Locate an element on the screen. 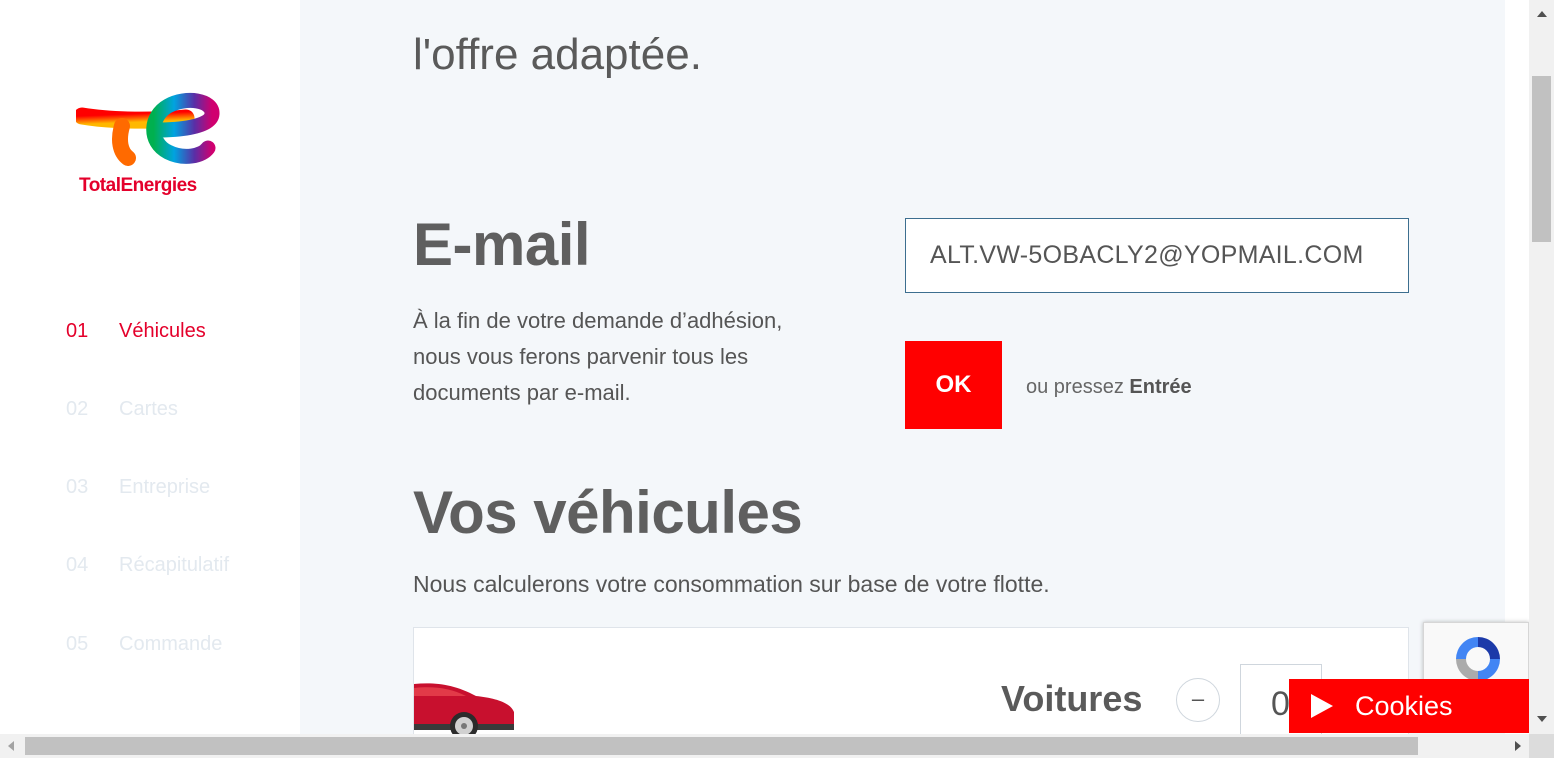 The height and width of the screenshot is (758, 1554). step-cartes: 02 Cartes is located at coordinates (147, 409).